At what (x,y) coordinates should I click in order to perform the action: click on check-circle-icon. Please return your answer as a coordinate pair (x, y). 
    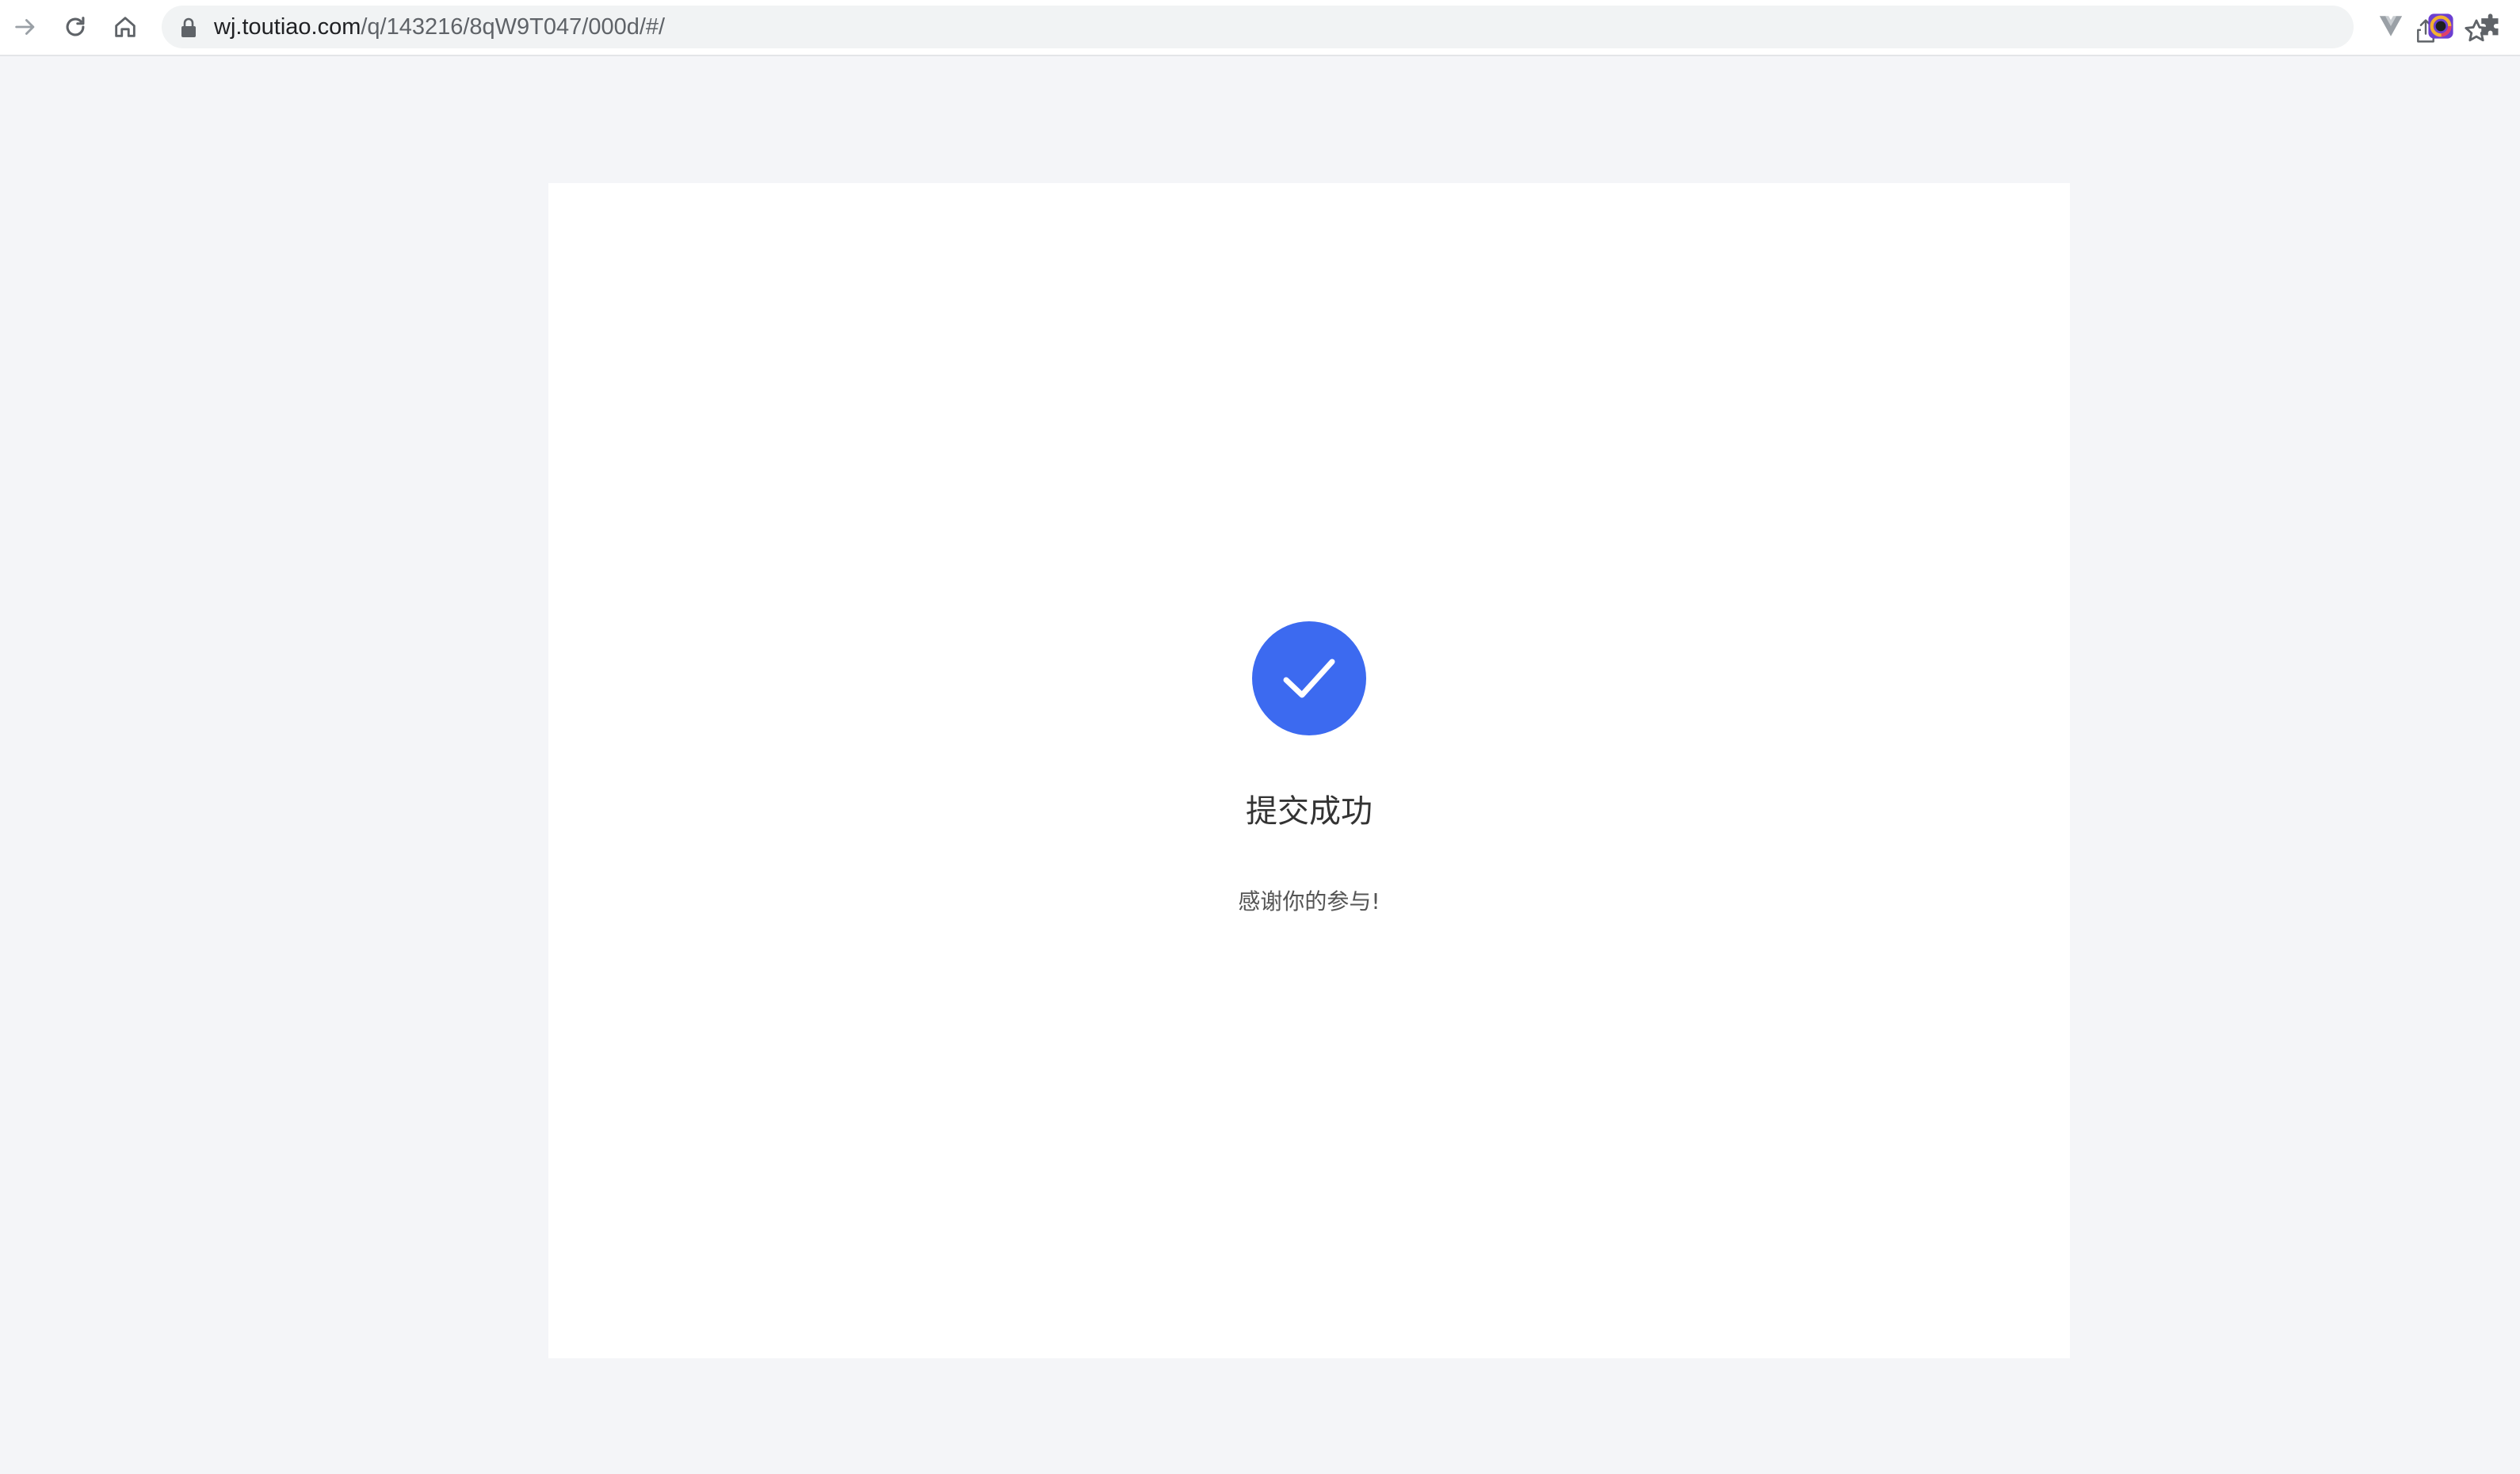
    Looking at the image, I should click on (1309, 678).